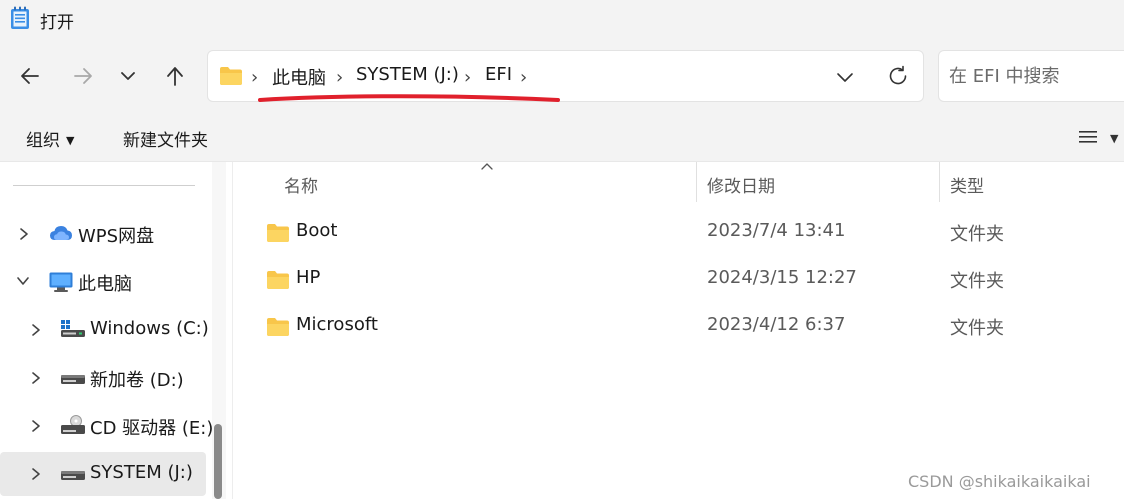 This screenshot has height=499, width=1124. What do you see at coordinates (688, 326) in the screenshot?
I see `file-row: Microsoft 2023/4/12 6:37 文件夹` at bounding box center [688, 326].